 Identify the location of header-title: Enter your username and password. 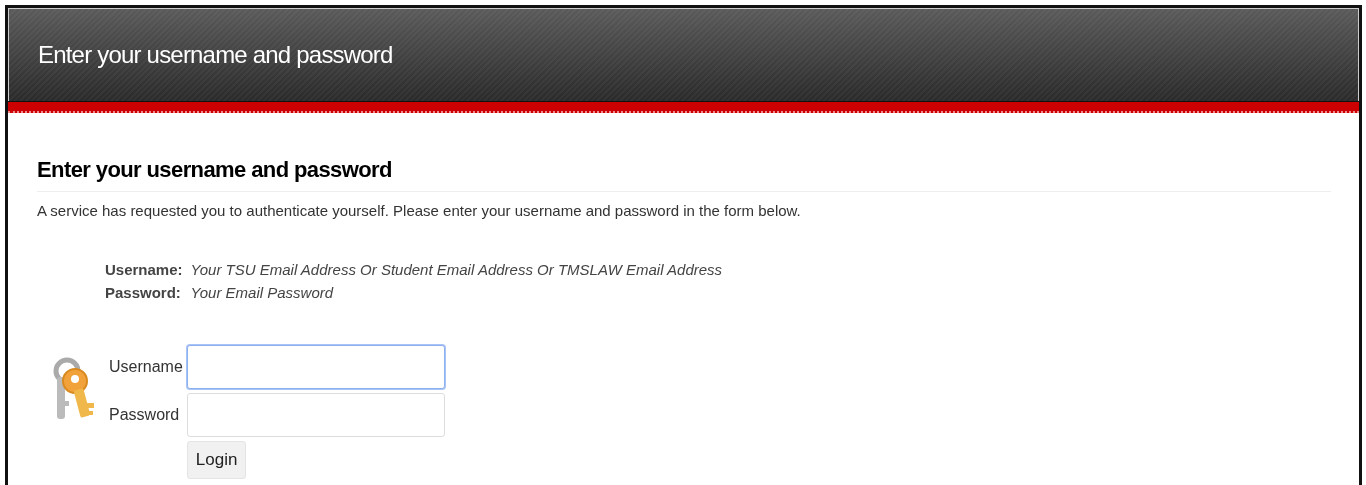
(215, 55).